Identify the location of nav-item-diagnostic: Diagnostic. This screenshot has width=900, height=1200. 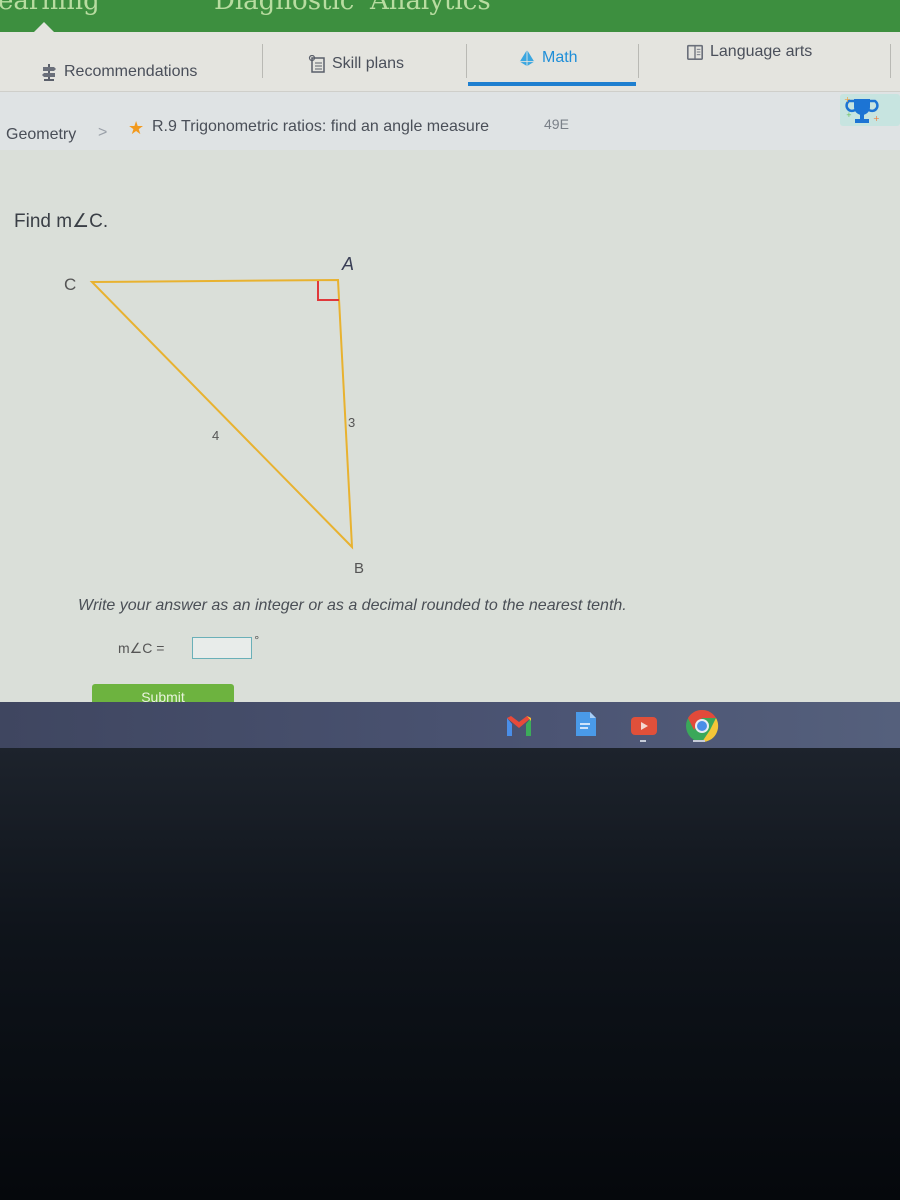
(284, 8).